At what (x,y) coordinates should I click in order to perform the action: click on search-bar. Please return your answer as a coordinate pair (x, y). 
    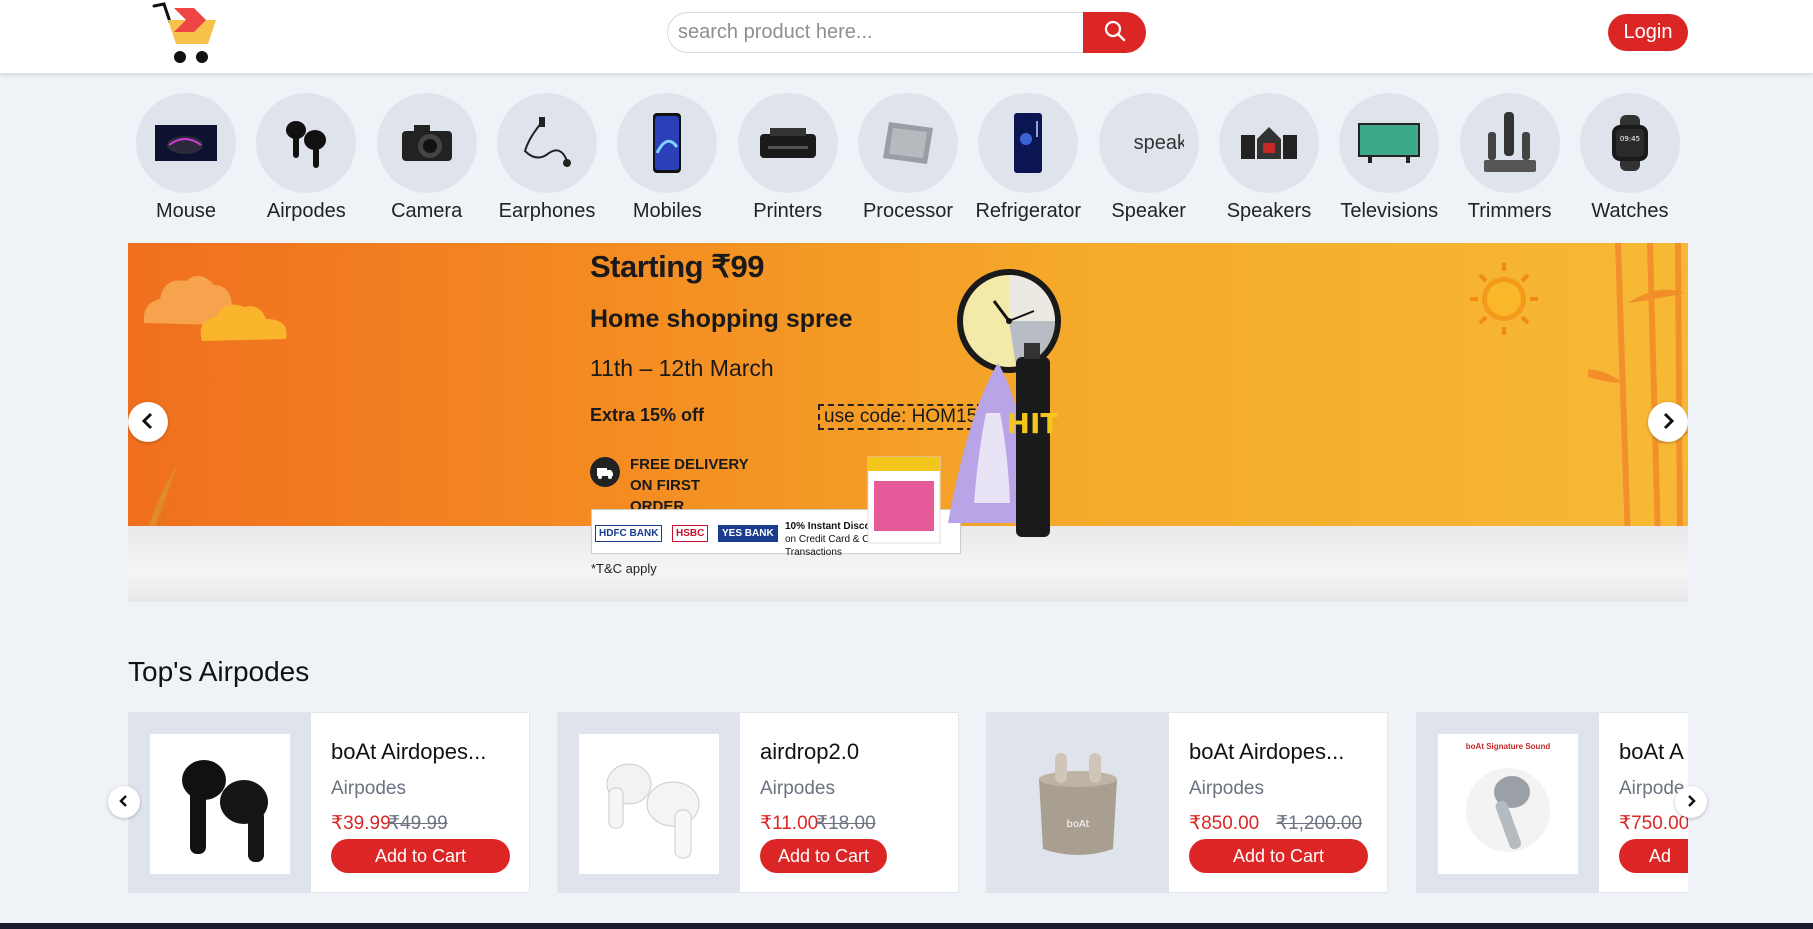
    Looking at the image, I should click on (906, 32).